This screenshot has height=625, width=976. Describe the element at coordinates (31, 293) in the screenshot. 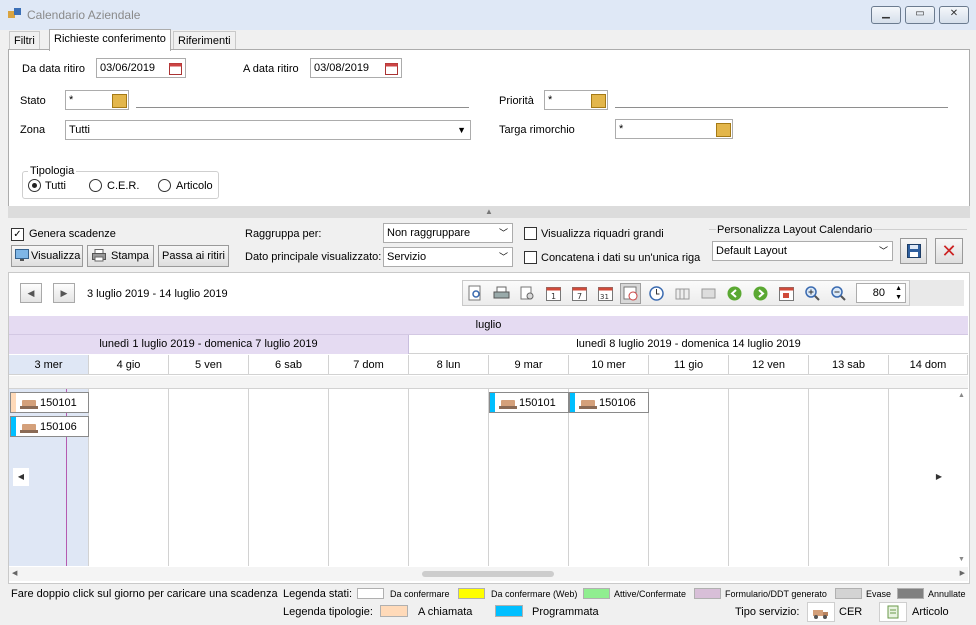

I see `prev-button: ◀` at that location.